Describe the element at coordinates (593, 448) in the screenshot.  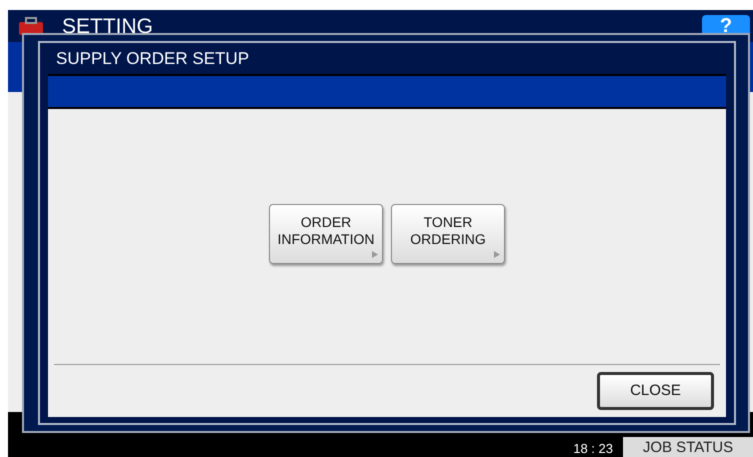
I see `clock-time: 18 : 23` at that location.